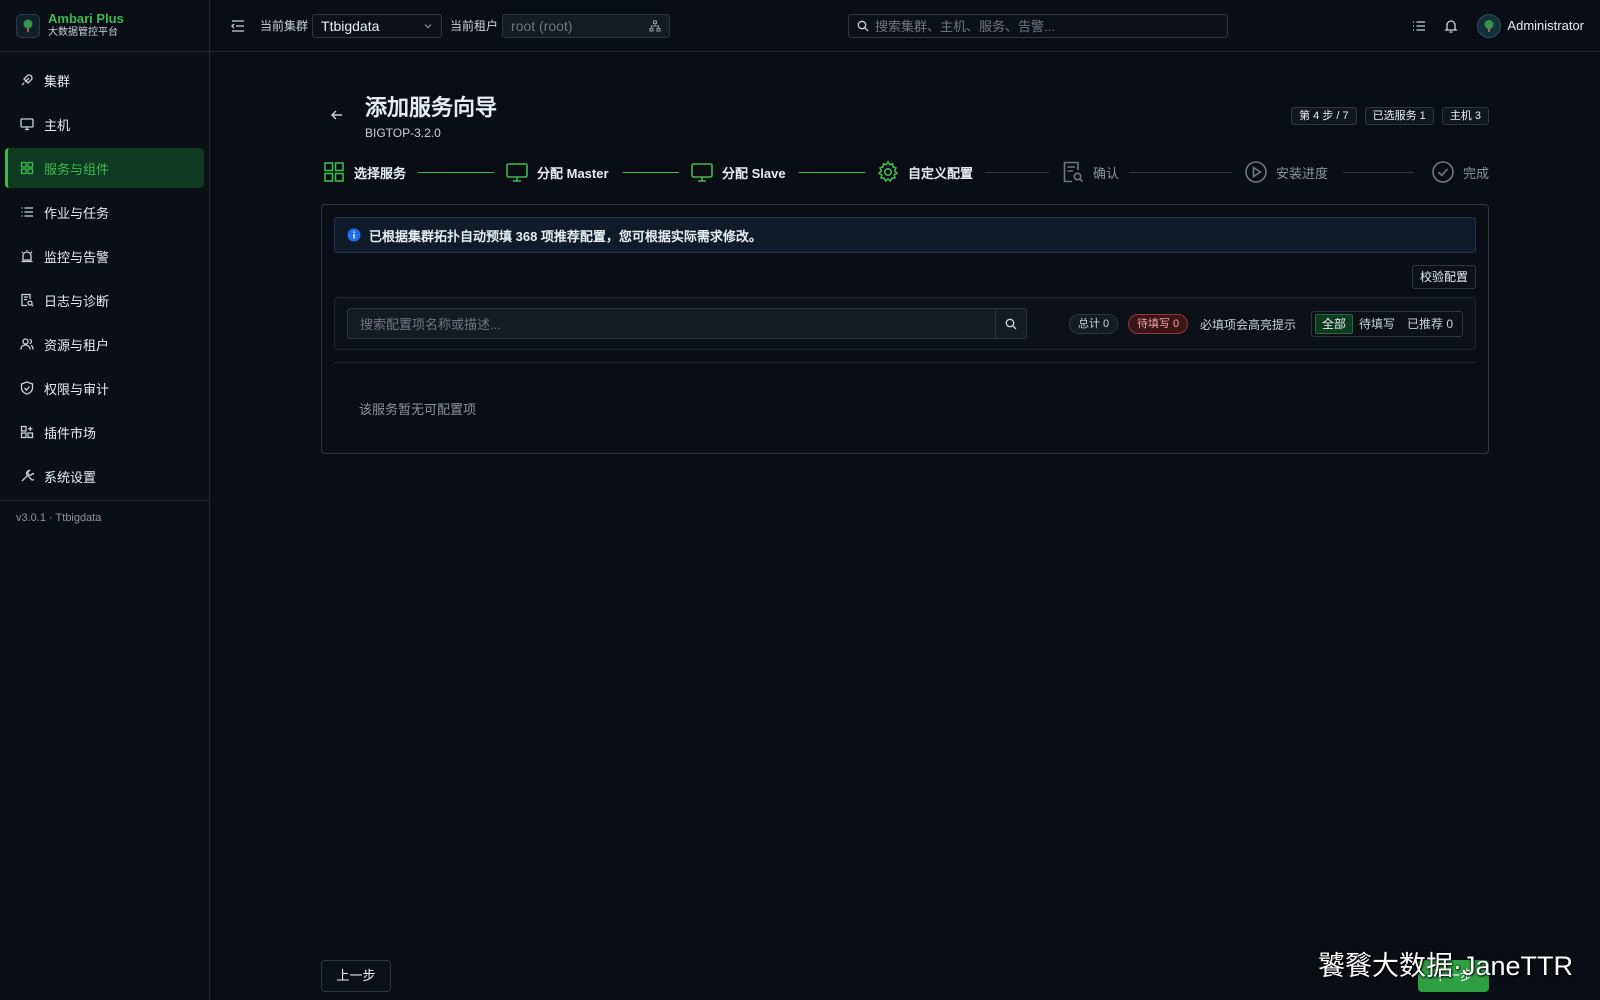 This screenshot has width=1600, height=1000. What do you see at coordinates (27, 256) in the screenshot?
I see `alarm-icon` at bounding box center [27, 256].